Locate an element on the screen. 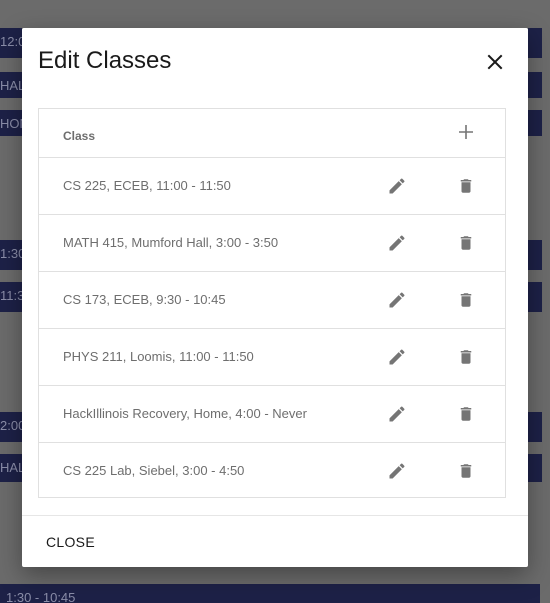 The image size is (550, 603). table-header: Class is located at coordinates (272, 133).